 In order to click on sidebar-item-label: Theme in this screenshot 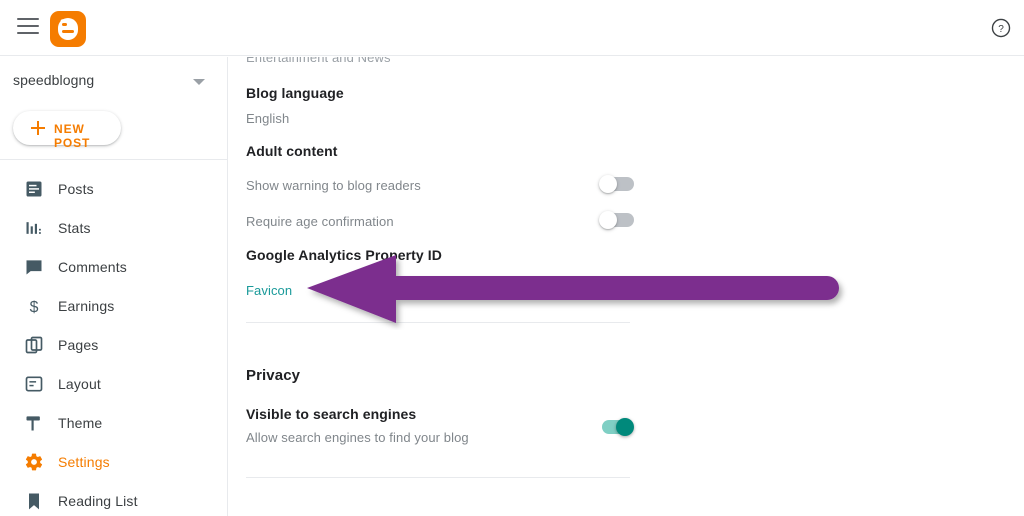, I will do `click(80, 422)`.